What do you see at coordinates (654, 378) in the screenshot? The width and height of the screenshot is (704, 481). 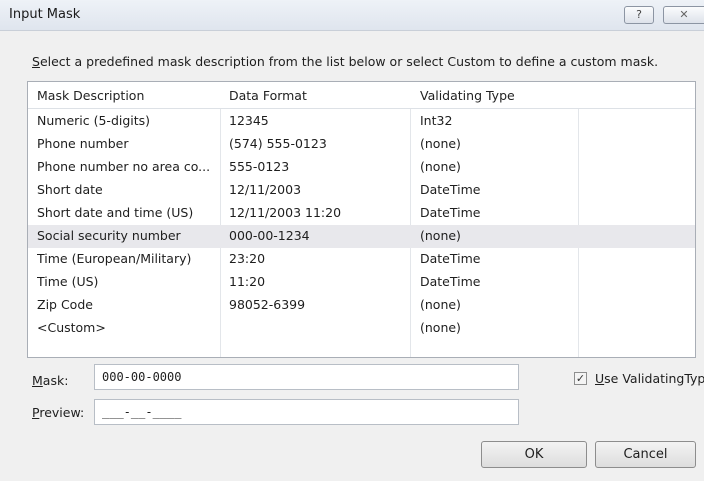 I see `validating-label-rest: se ValidatingType` at bounding box center [654, 378].